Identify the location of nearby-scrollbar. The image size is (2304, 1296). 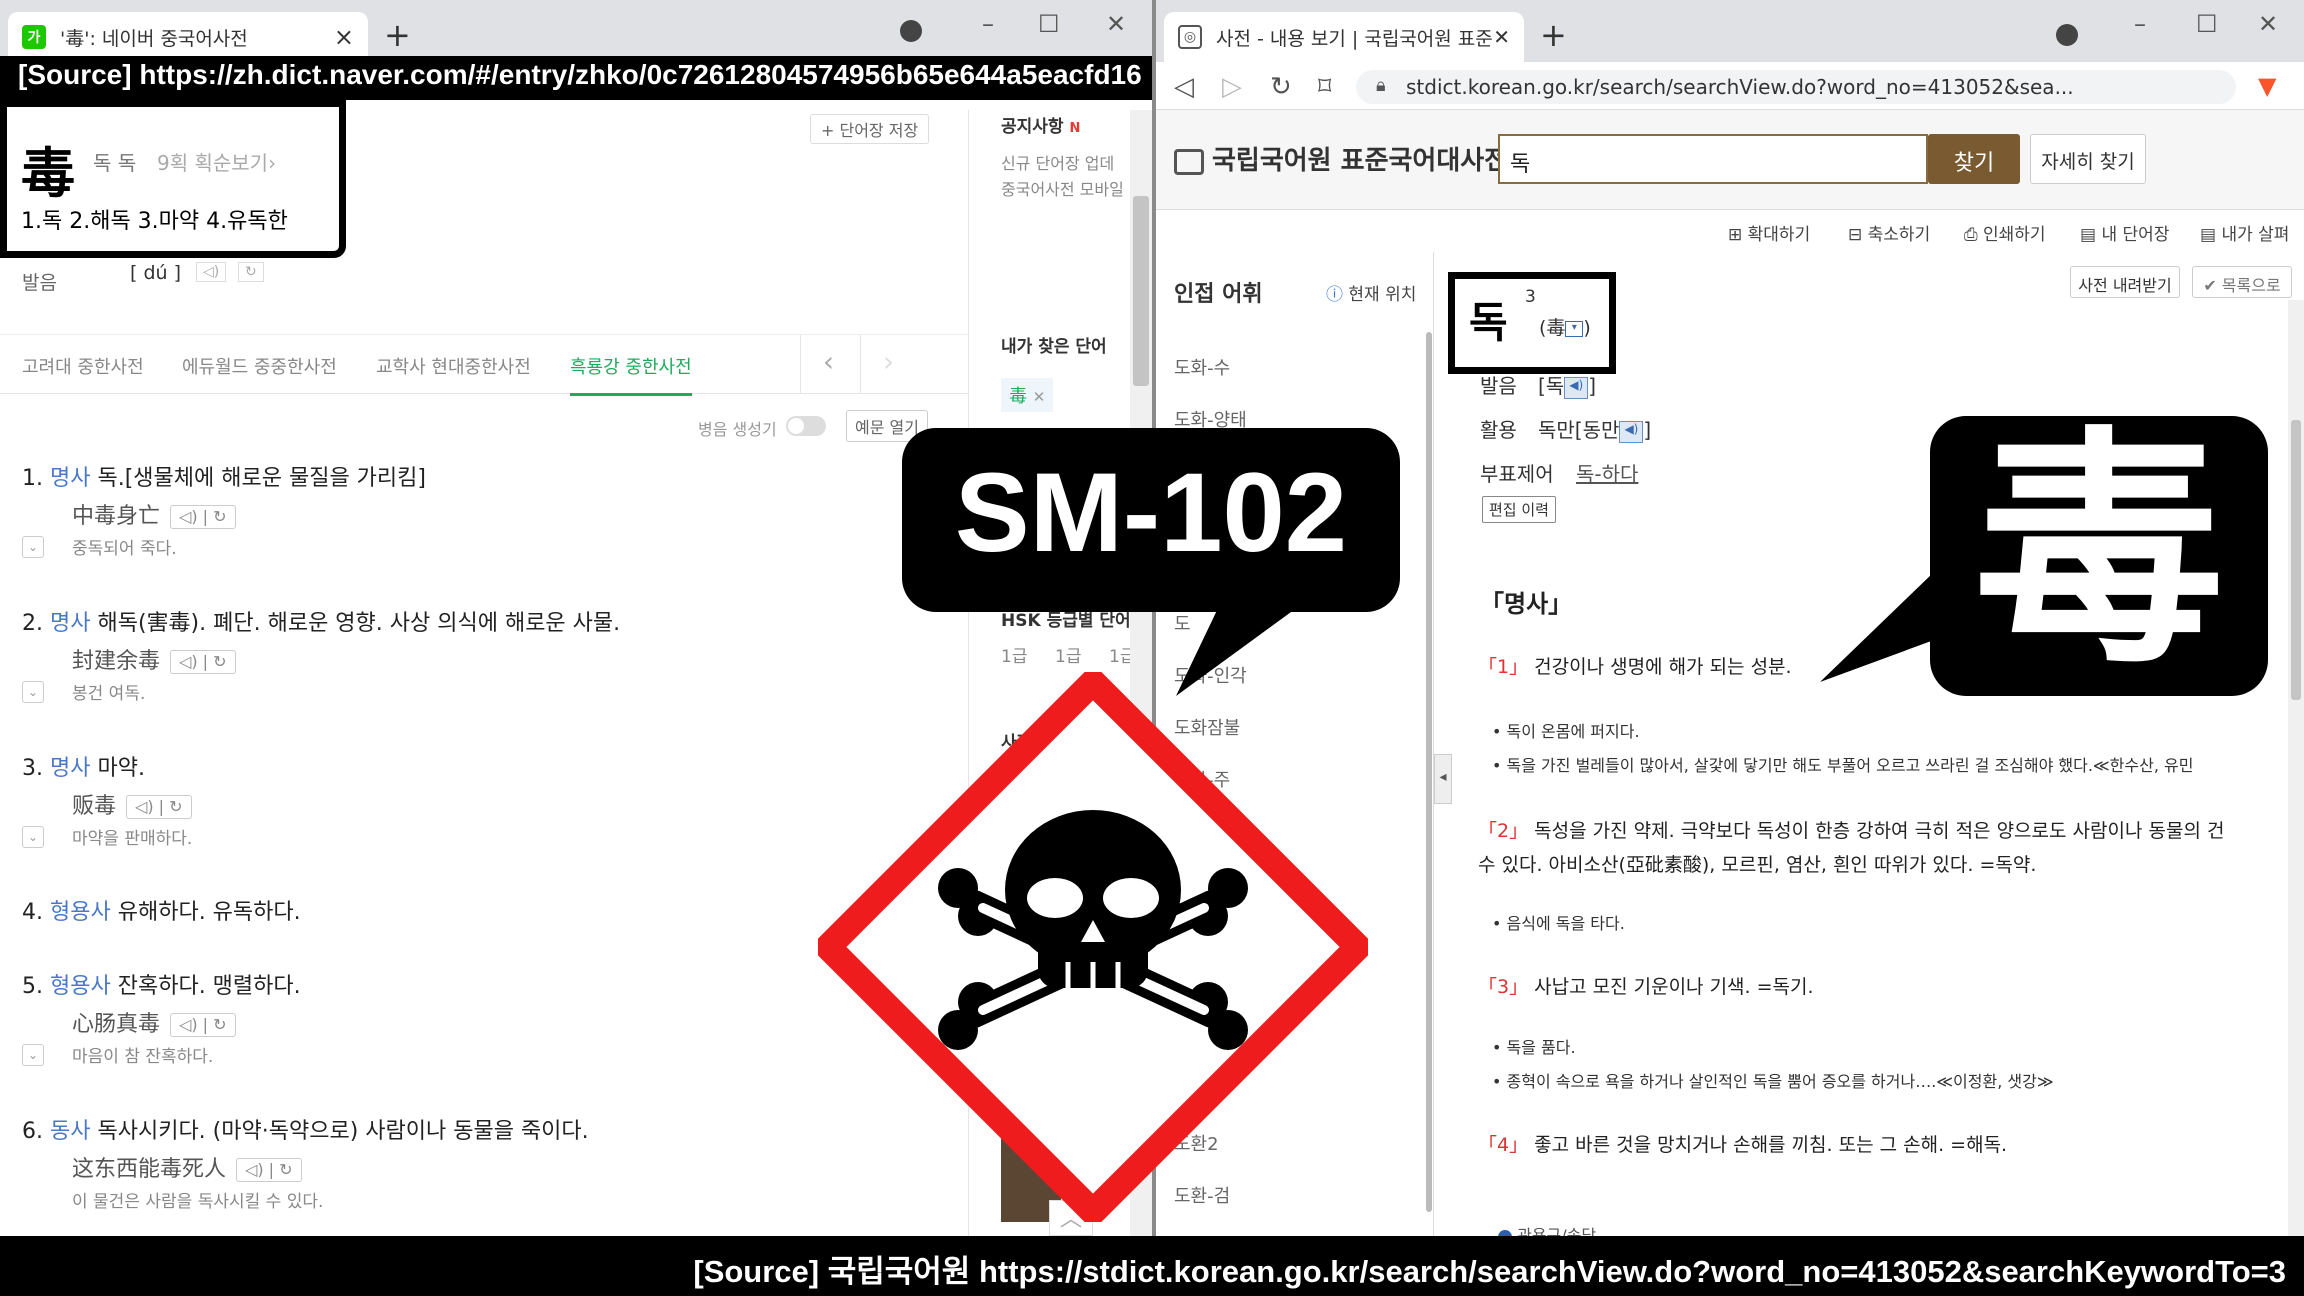
(1429, 772).